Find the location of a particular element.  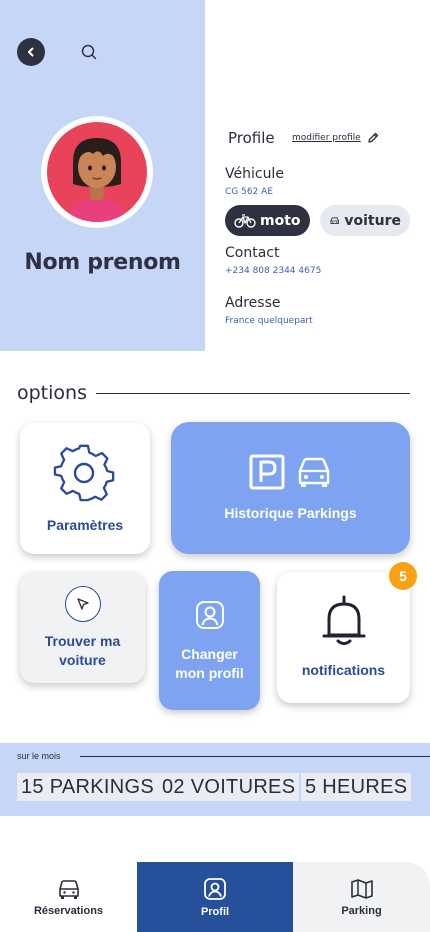

nav-profil-label: Profil is located at coordinates (215, 911).